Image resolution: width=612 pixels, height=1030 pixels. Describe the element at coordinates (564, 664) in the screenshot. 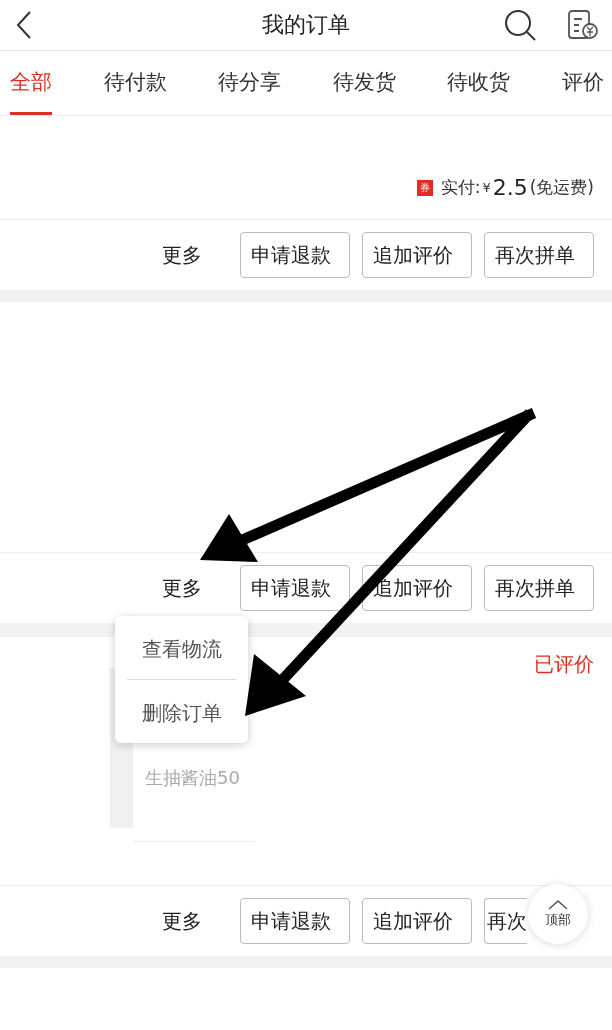

I see `order-status: 已评价` at that location.